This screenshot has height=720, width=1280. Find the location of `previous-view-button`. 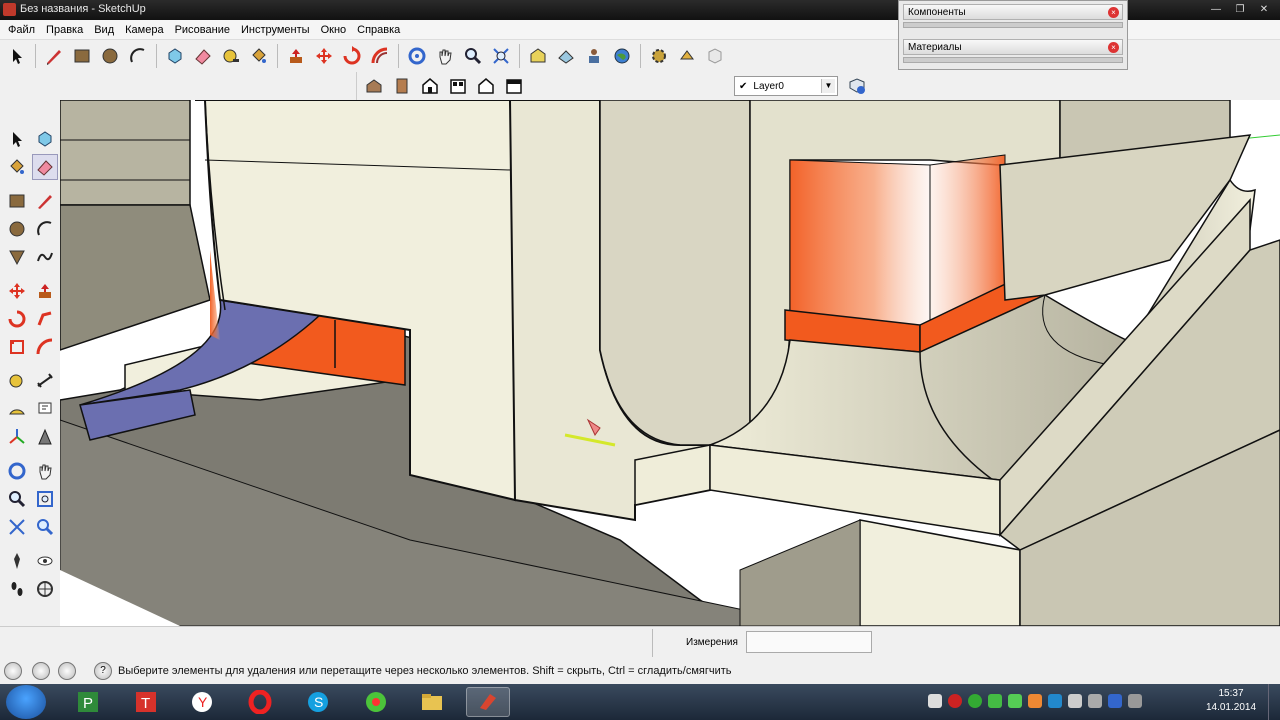

previous-view-button is located at coordinates (45, 527).